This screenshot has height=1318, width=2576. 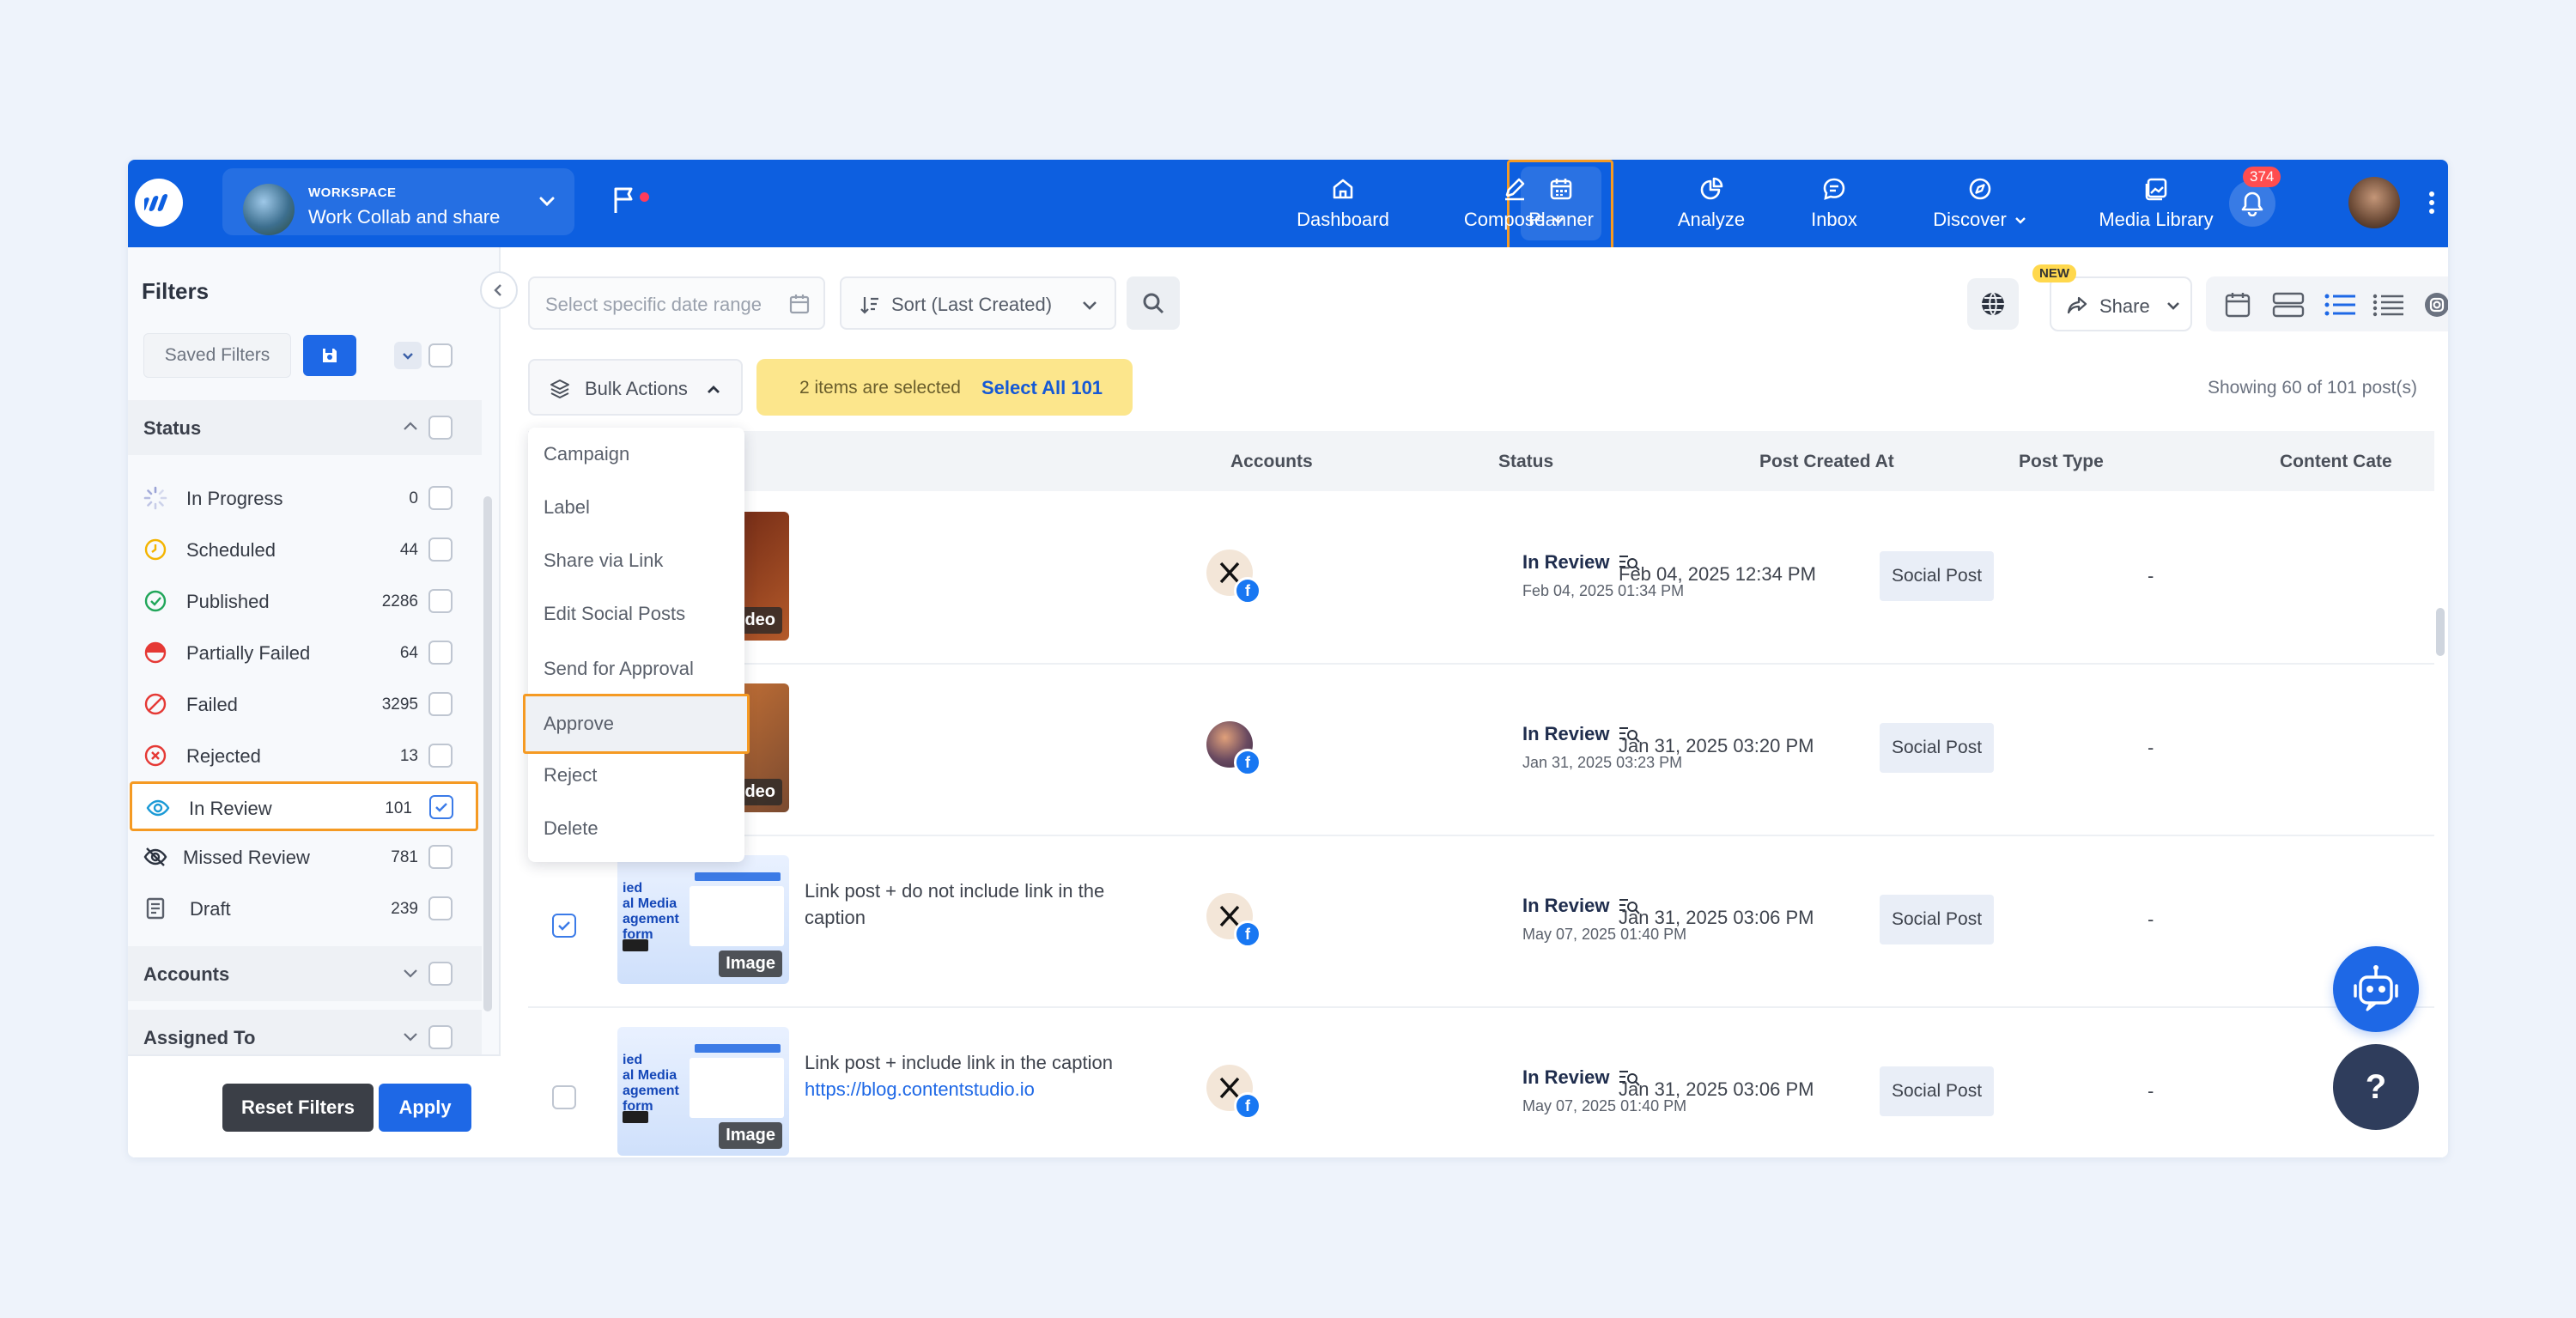 What do you see at coordinates (564, 926) in the screenshot?
I see `row-checkbox-checked` at bounding box center [564, 926].